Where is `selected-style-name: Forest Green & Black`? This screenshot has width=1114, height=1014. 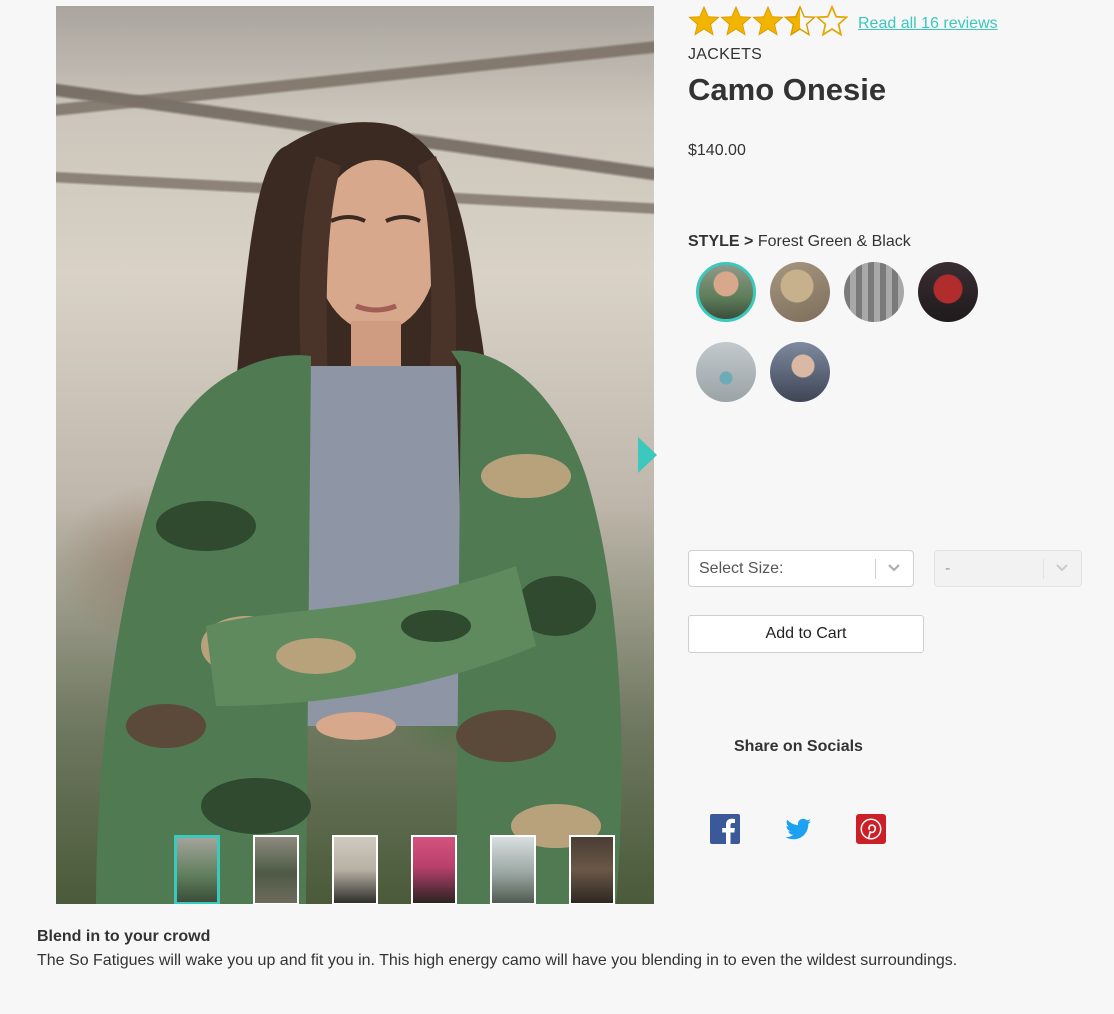
selected-style-name: Forest Green & Black is located at coordinates (834, 241).